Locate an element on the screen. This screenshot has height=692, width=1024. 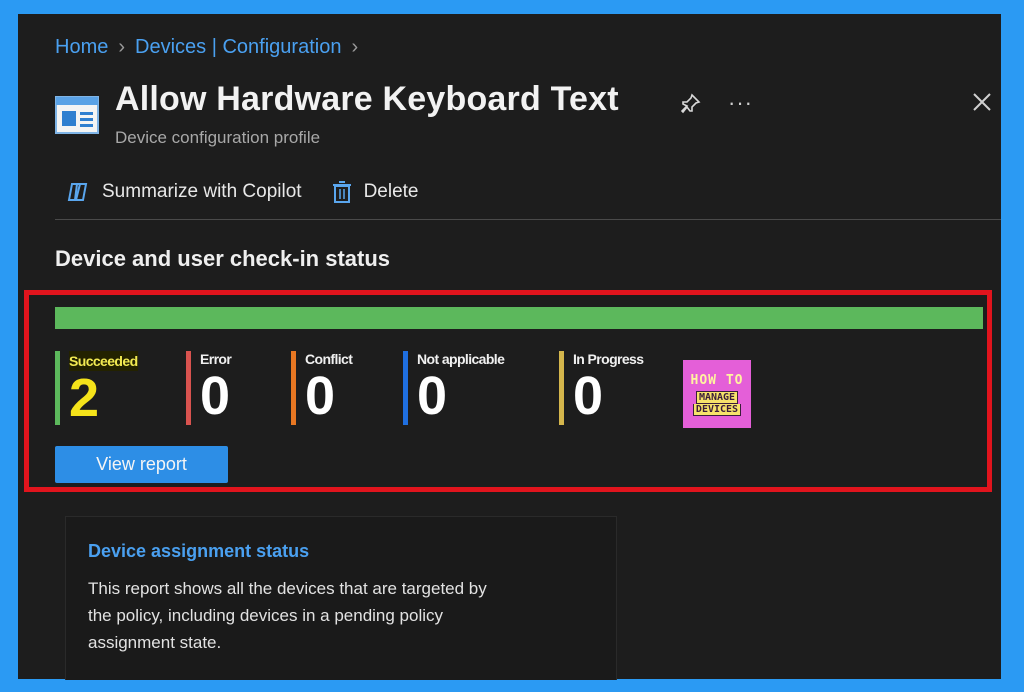
checkin-progress-bar is located at coordinates (519, 318).